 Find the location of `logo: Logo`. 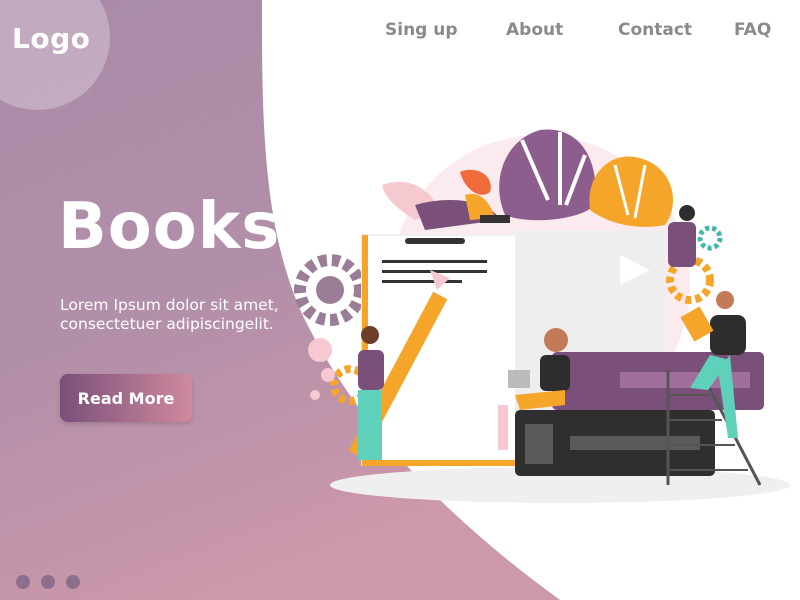

logo: Logo is located at coordinates (51, 38).